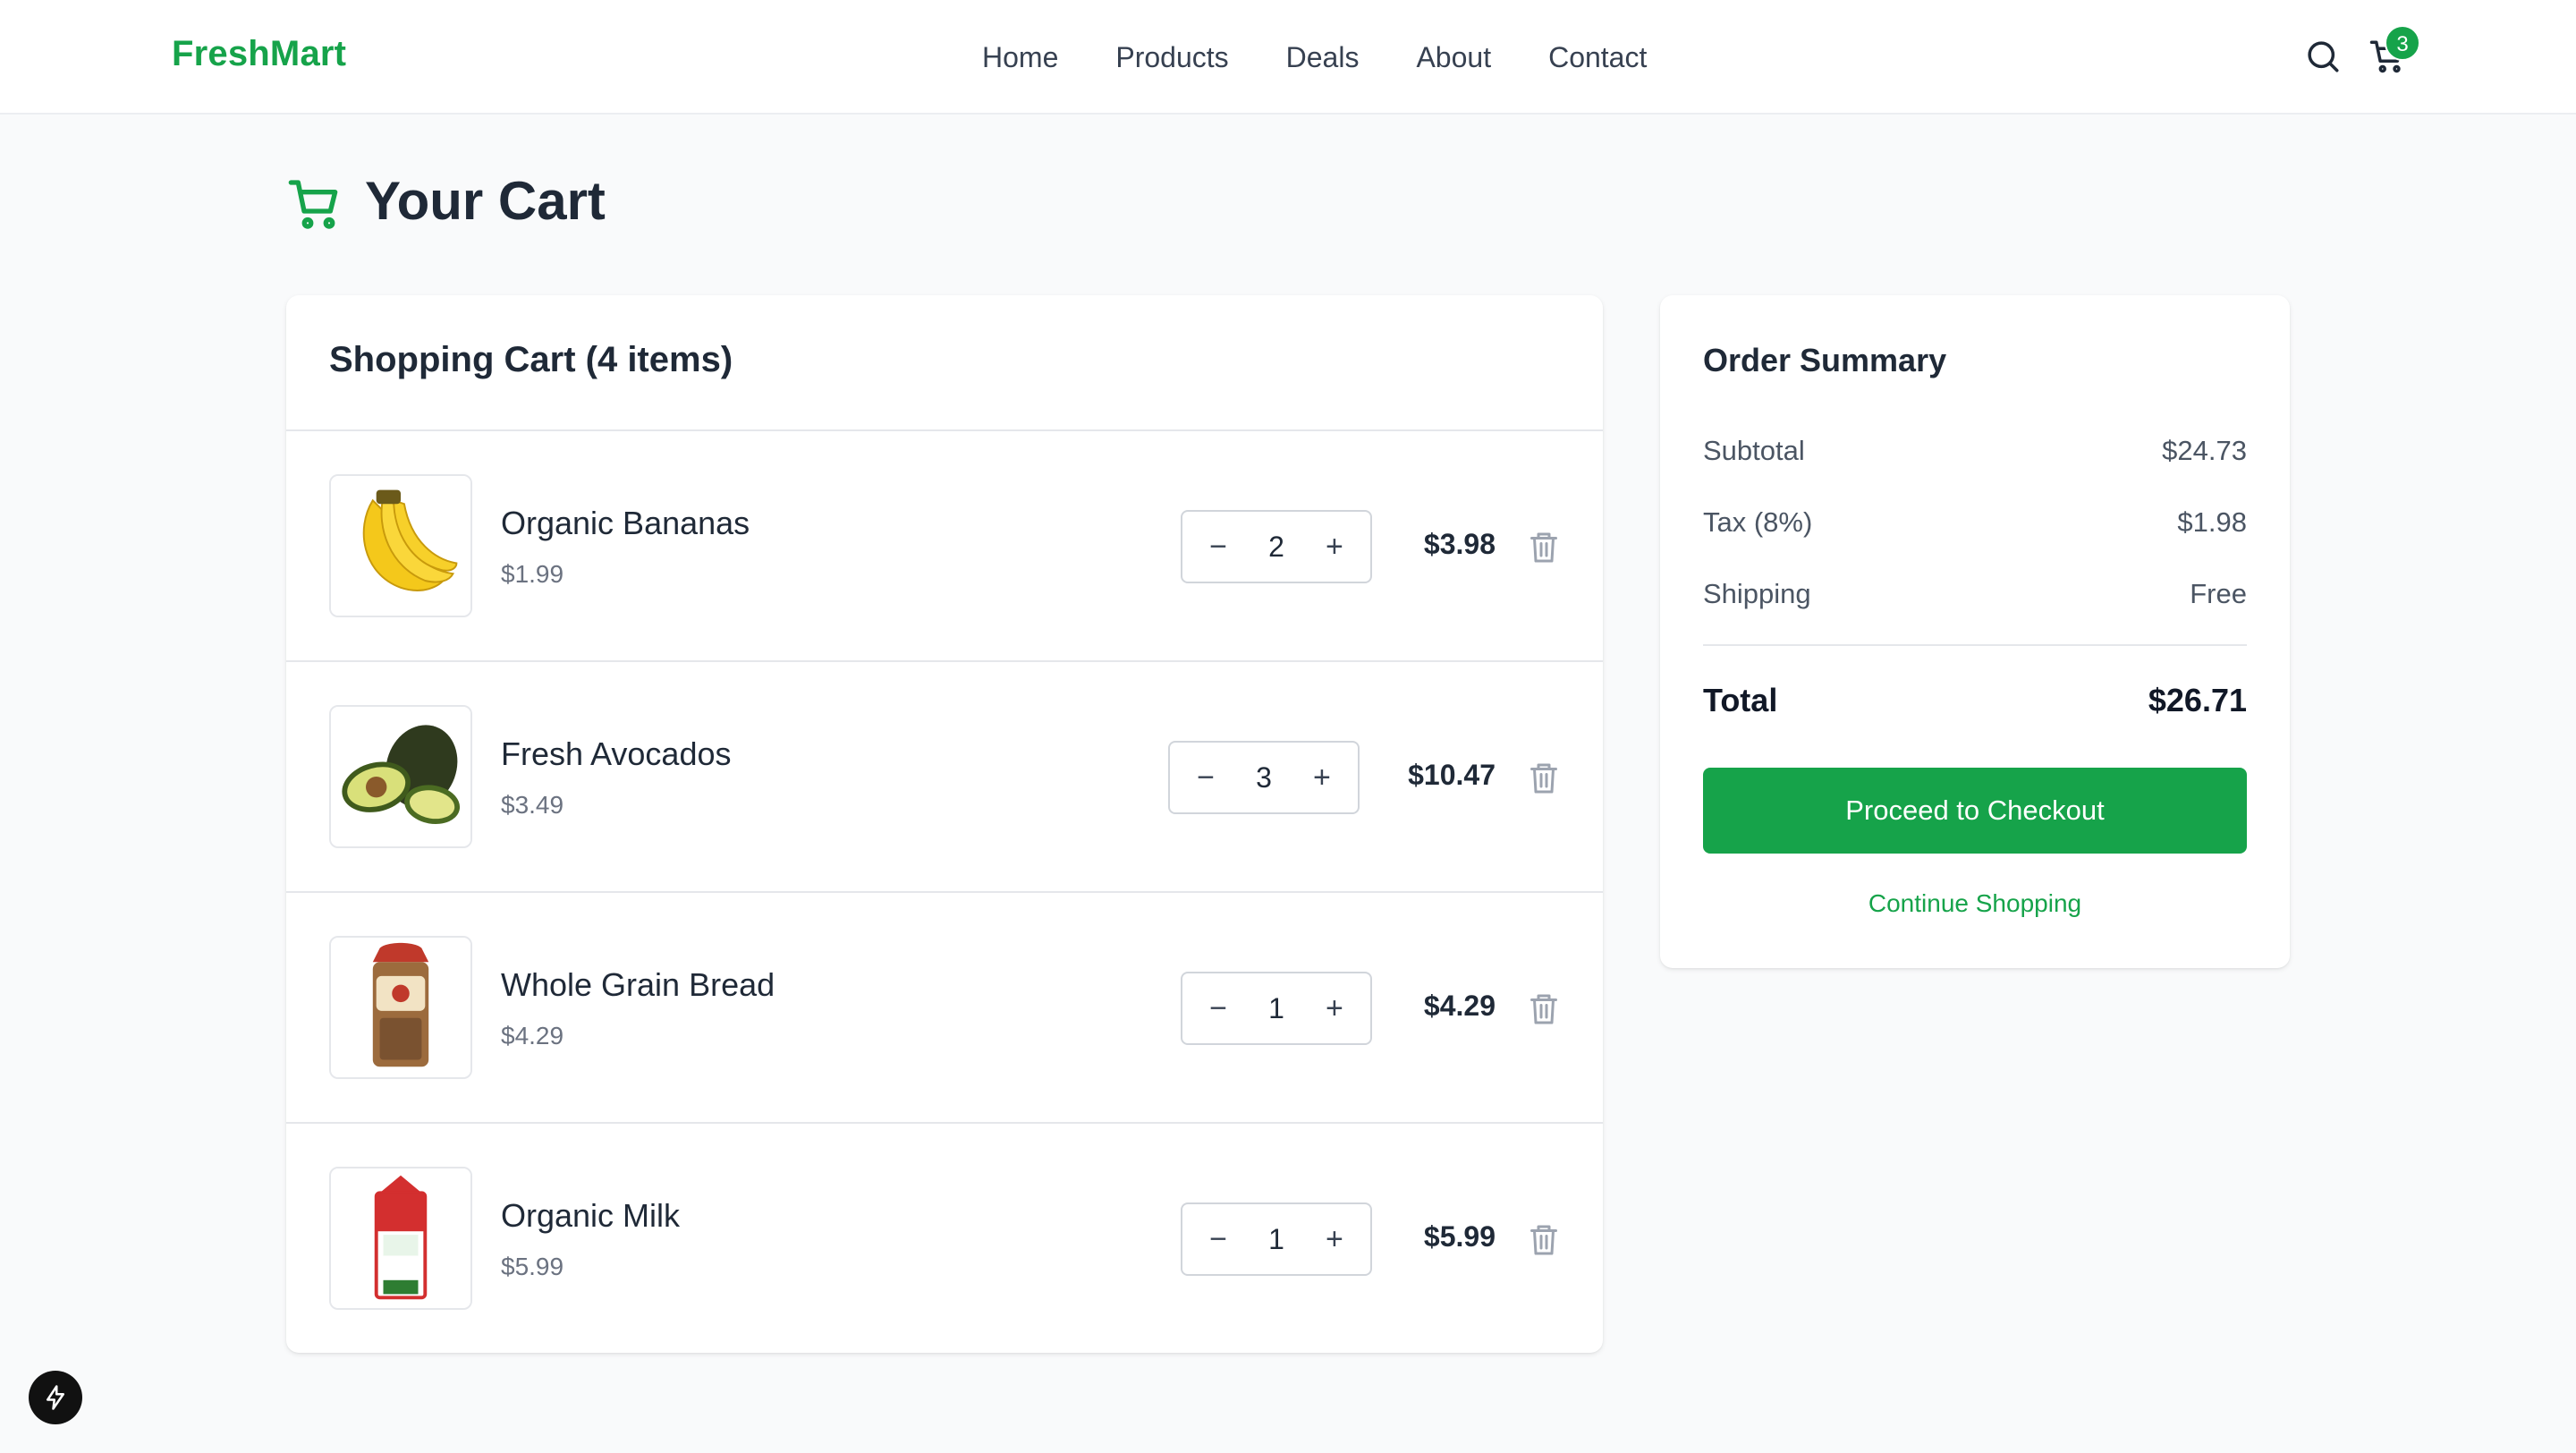  I want to click on line-total: $4.29, so click(1459, 1006).